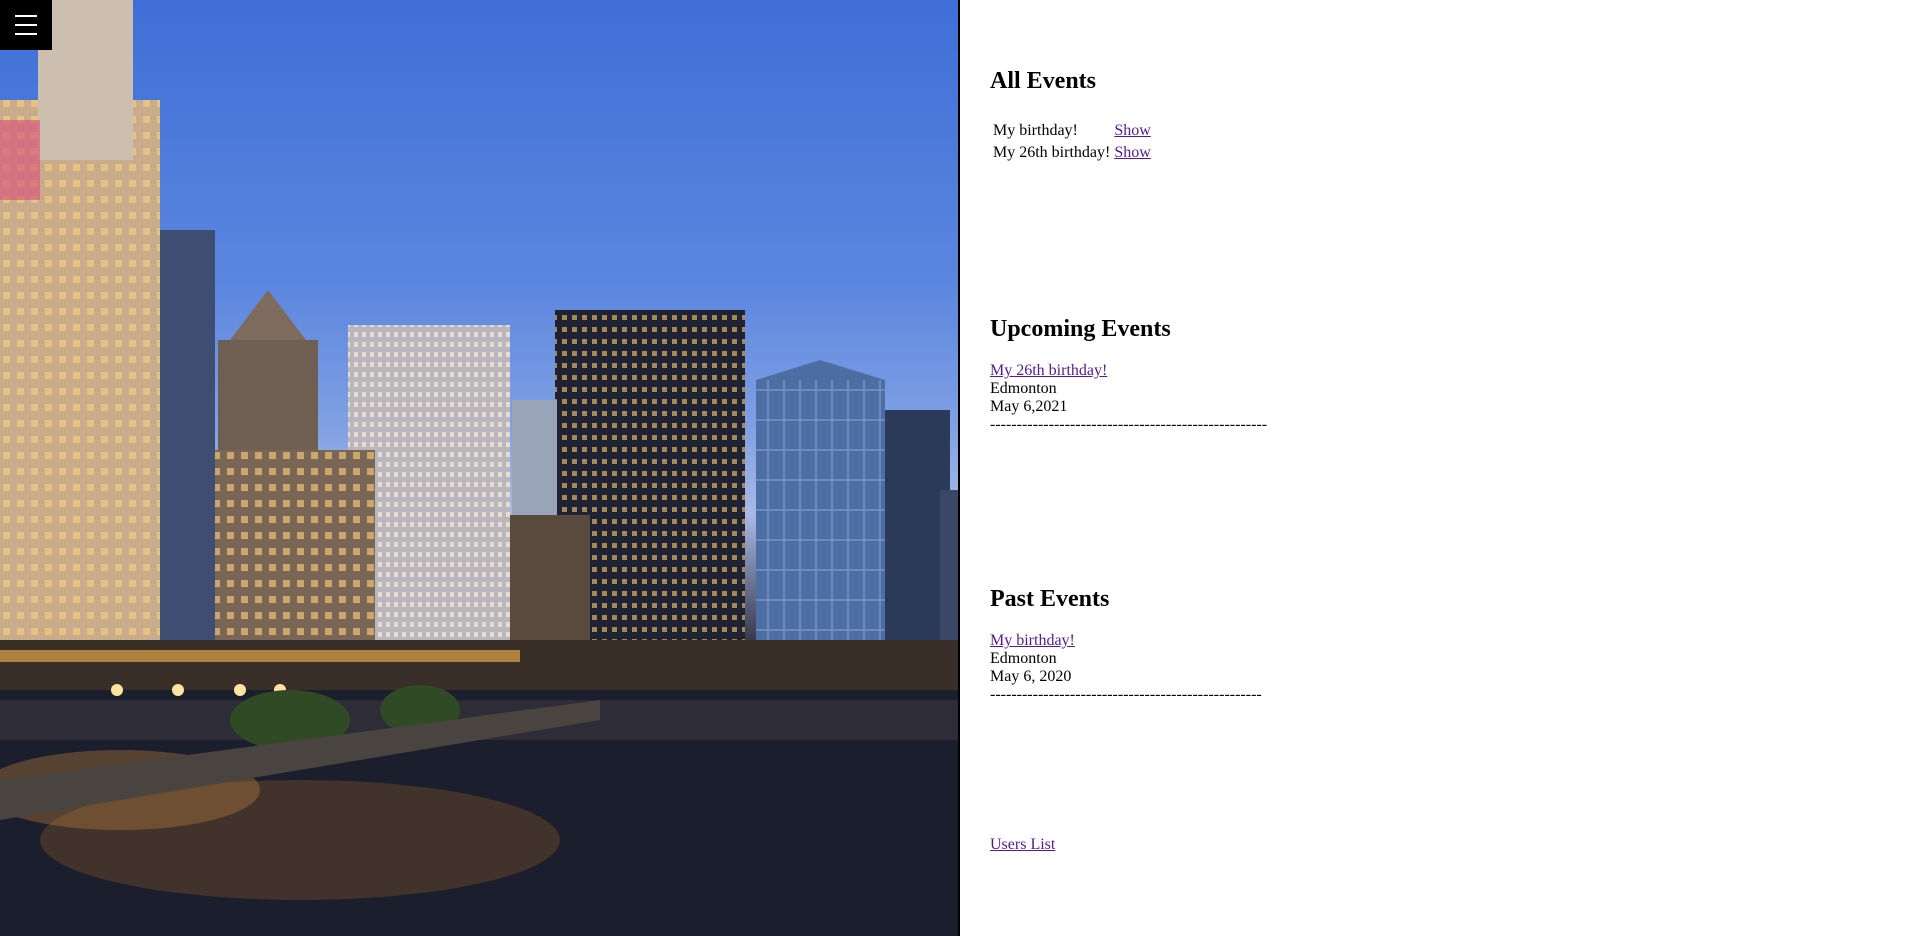 Image resolution: width=1919 pixels, height=936 pixels. I want to click on all-events-table: My birthday! Show My 26th birthday! Show, so click(1072, 142).